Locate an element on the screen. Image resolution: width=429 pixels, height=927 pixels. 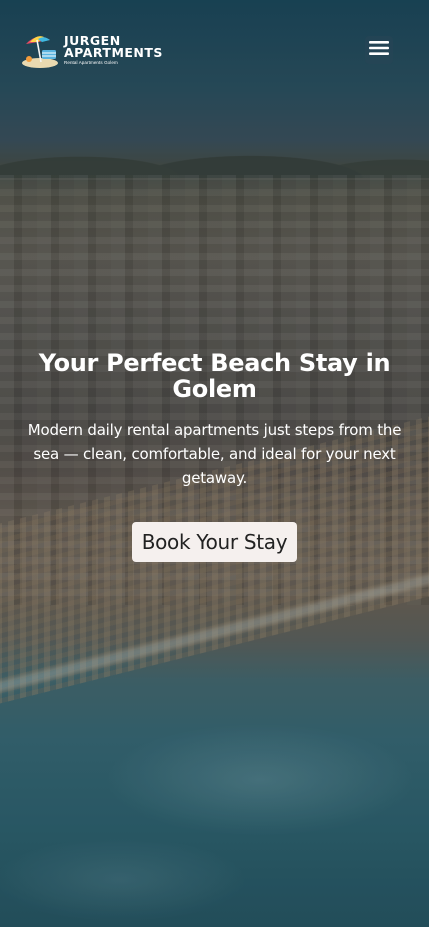
logo-title-line2: APARTMENTS is located at coordinates (113, 52).